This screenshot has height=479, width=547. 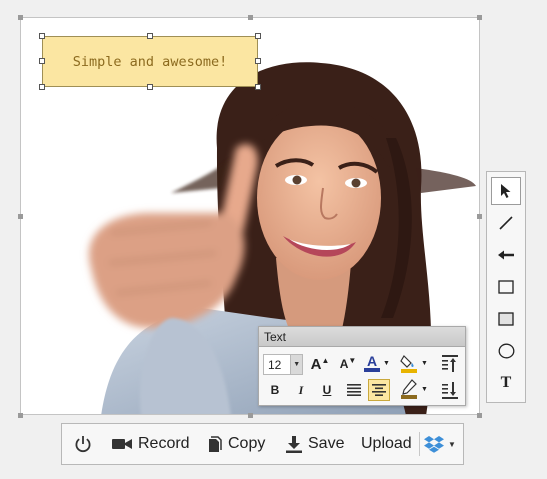 I want to click on ellipse-tool, so click(x=506, y=351).